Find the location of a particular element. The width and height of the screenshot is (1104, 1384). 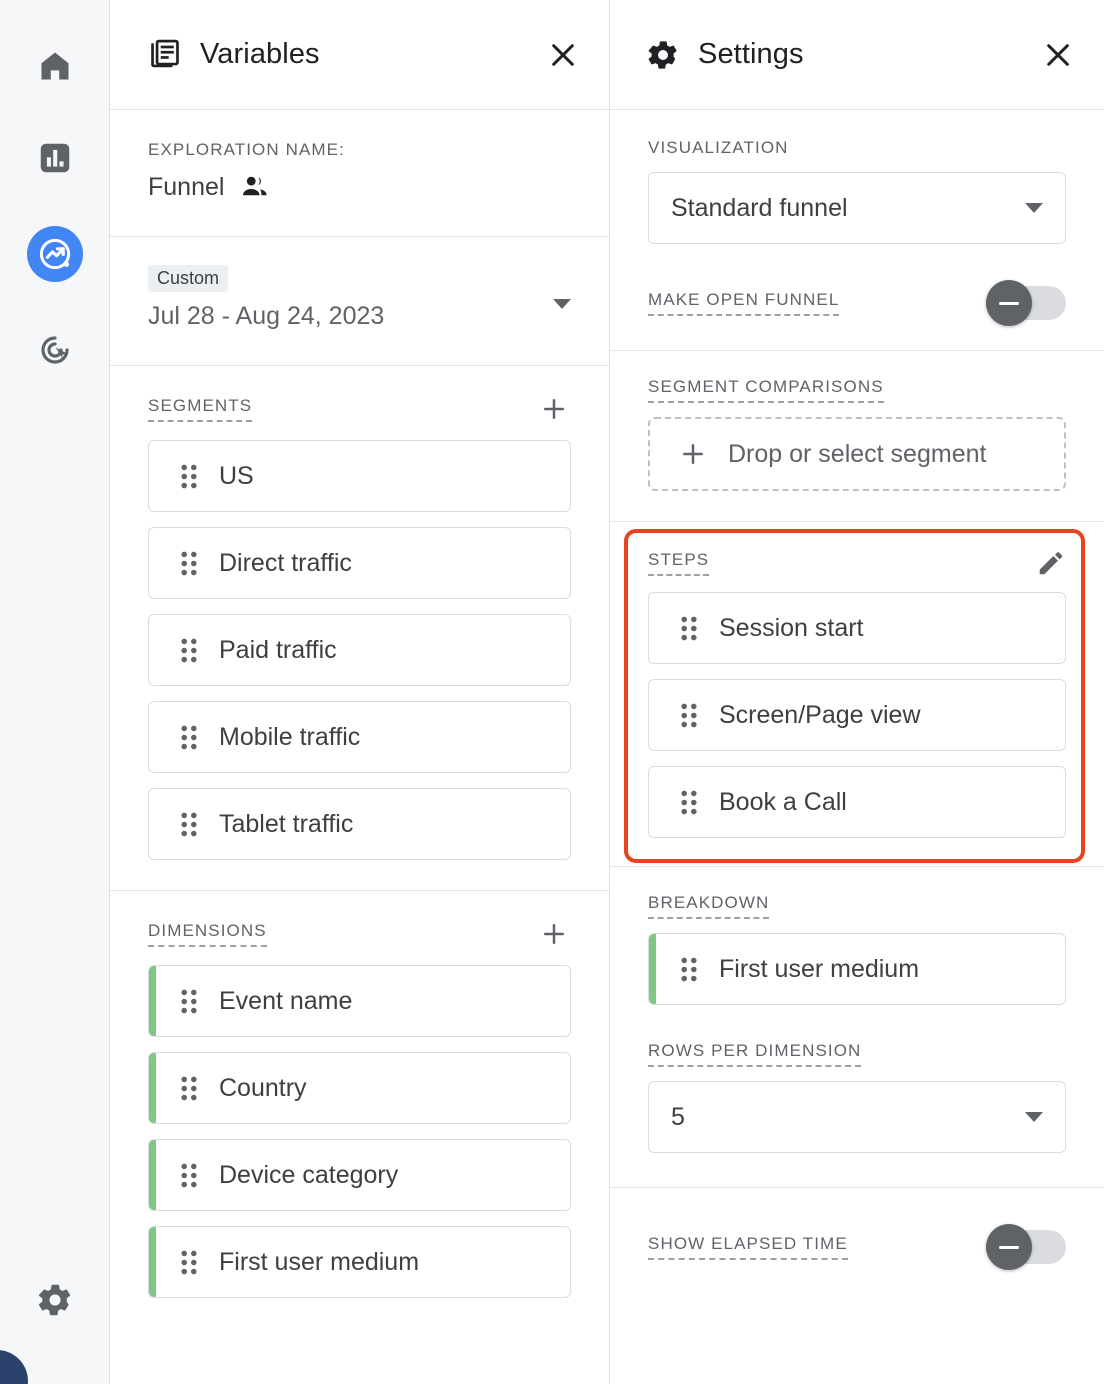

edit-steps-pencil-icon is located at coordinates (1051, 563).